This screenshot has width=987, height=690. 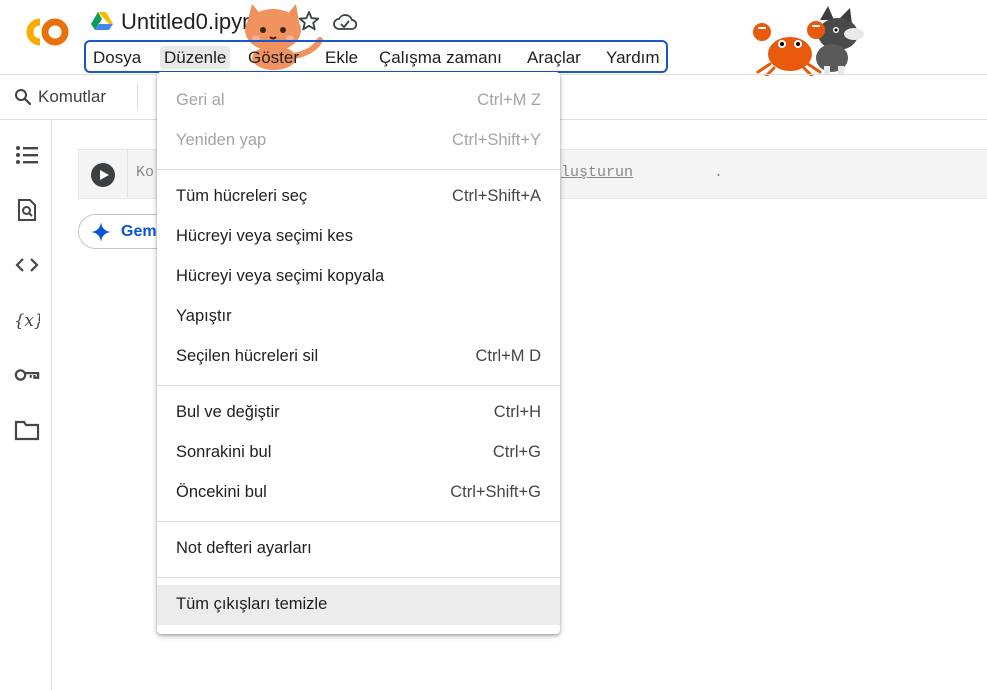 I want to click on sidebar-divider, so click(x=51, y=405).